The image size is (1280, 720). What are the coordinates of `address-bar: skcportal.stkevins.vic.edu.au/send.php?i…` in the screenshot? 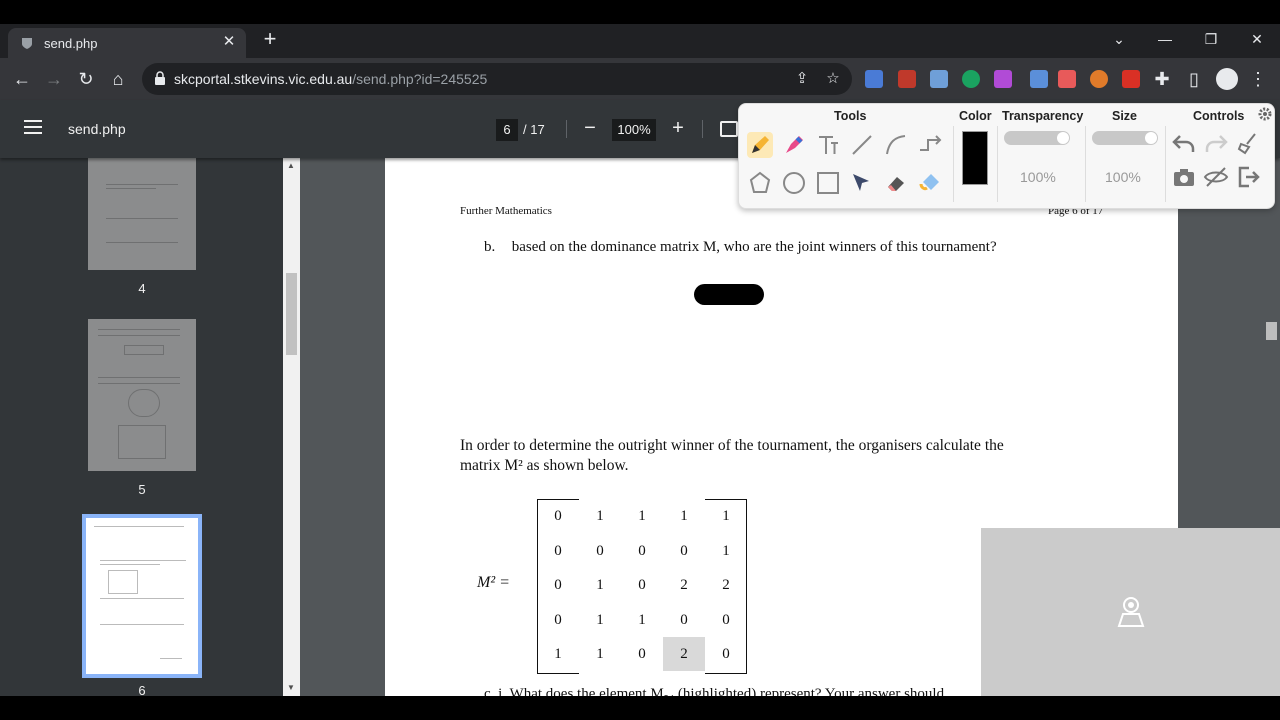 It's located at (497, 79).